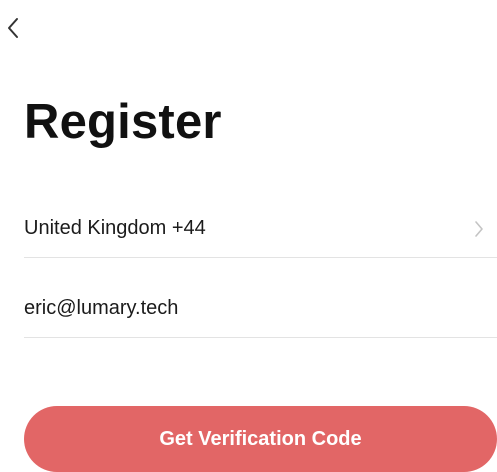 This screenshot has height=472, width=497. I want to click on email-input, so click(260, 308).